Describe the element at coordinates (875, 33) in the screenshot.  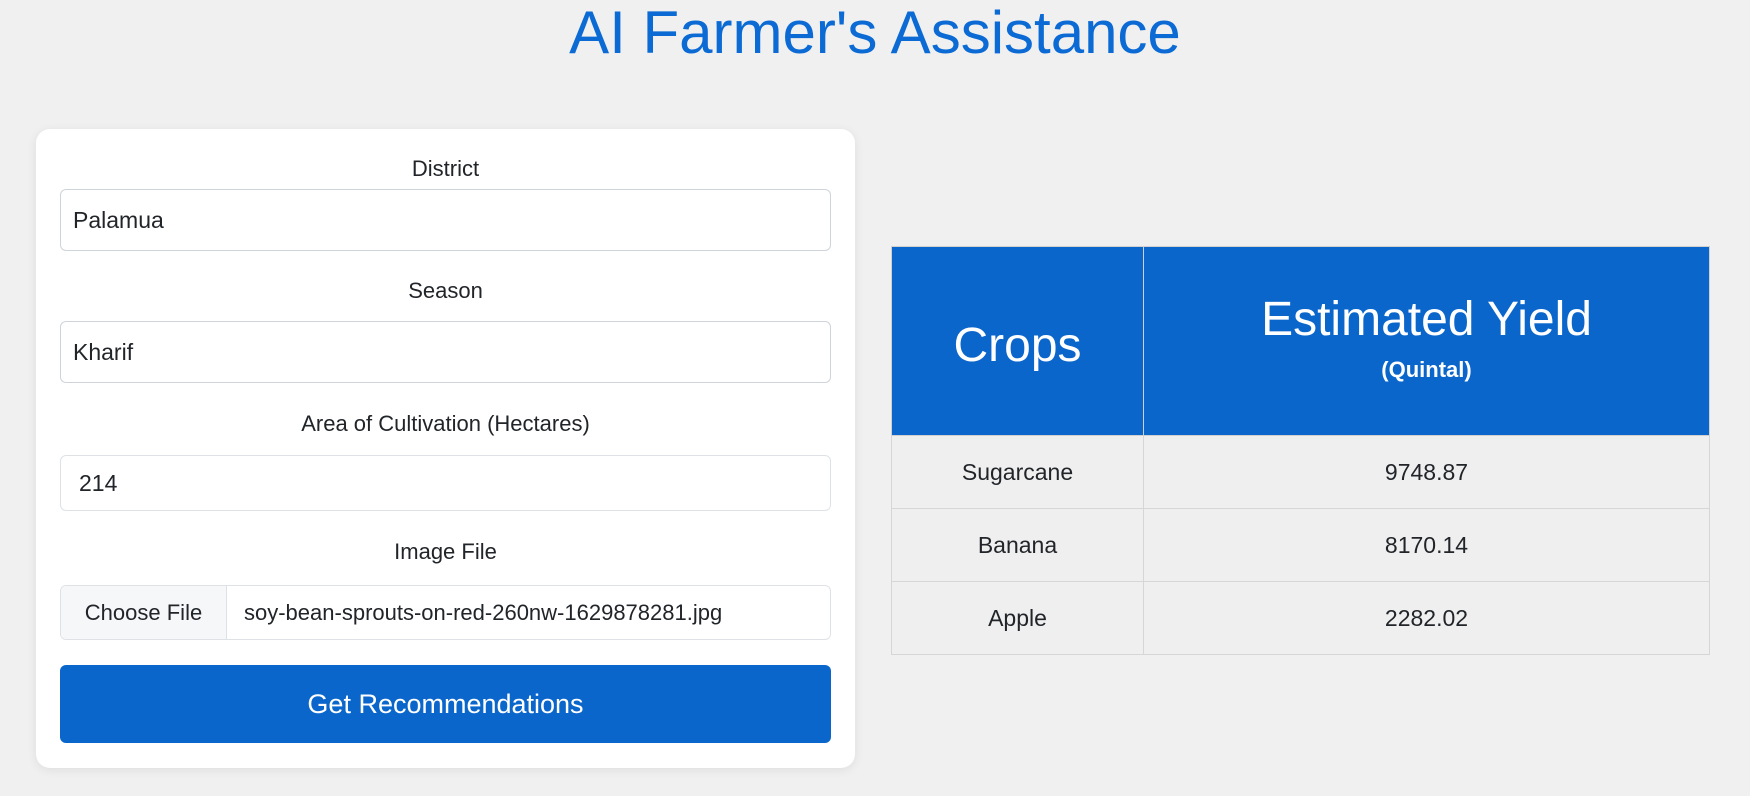
I see `page-title: AI Farmer's Assistance` at that location.